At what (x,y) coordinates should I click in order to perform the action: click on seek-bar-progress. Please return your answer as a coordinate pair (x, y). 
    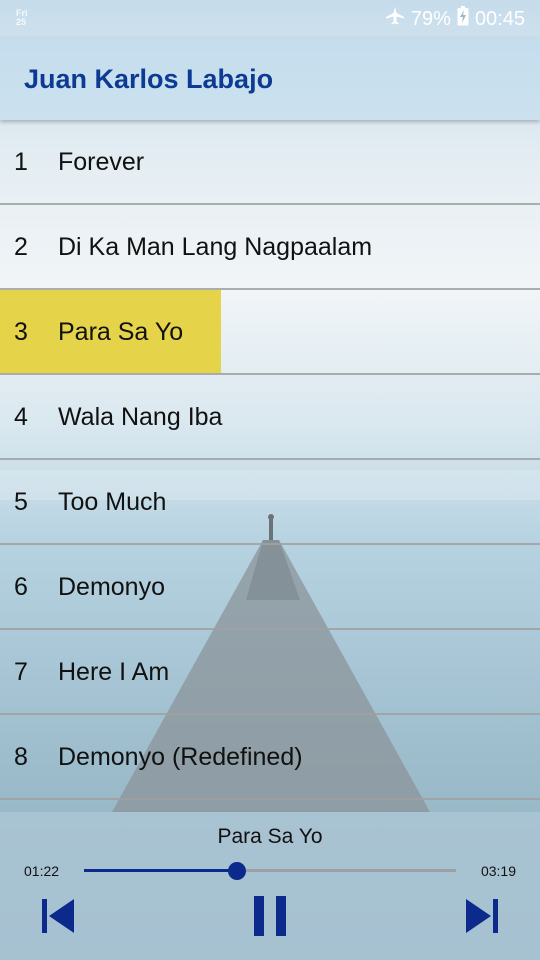
    Looking at the image, I should click on (160, 870).